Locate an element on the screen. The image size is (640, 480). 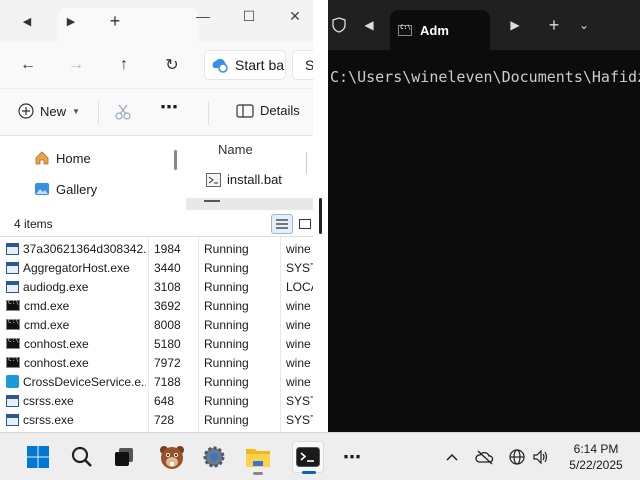
file-item-install-bat: install.bat is located at coordinates (244, 179).